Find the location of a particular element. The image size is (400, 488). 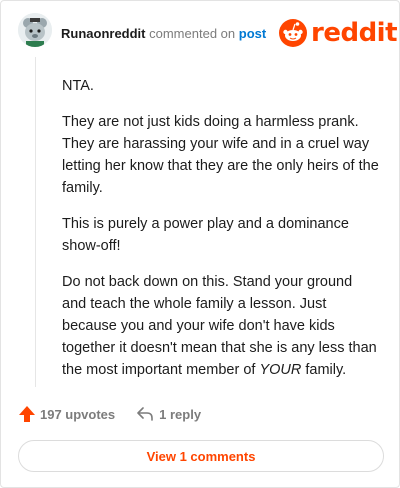

comment-header: Runaonreddit commented on post is located at coordinates (163, 34).